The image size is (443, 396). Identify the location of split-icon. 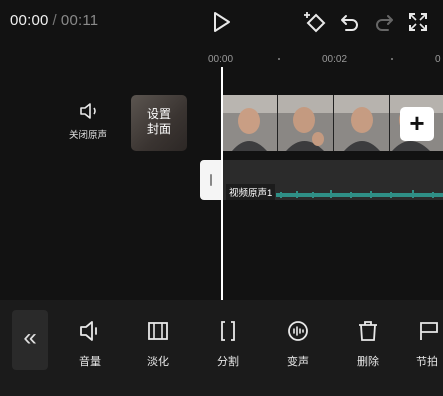
(228, 333).